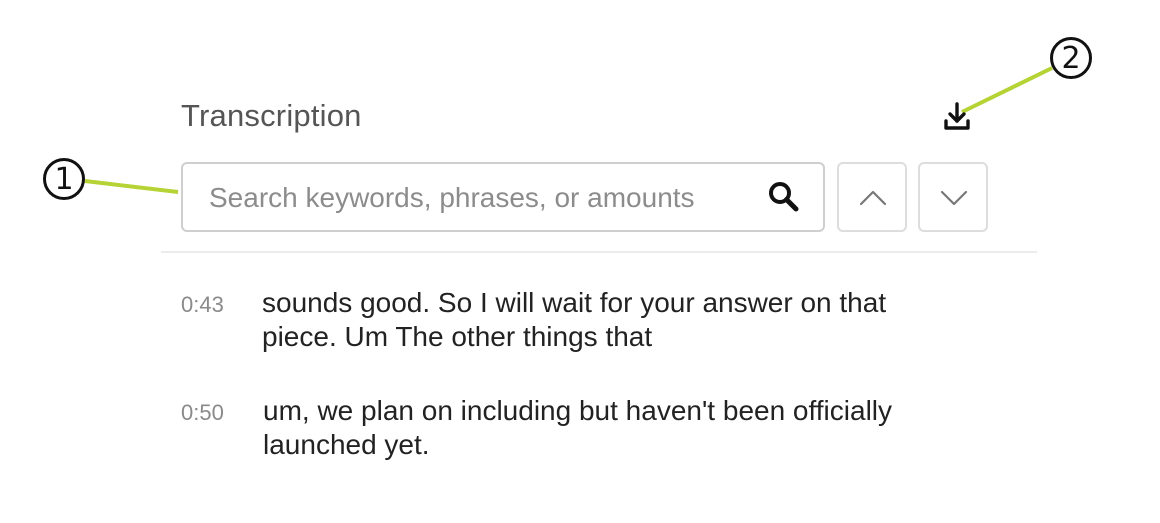 This screenshot has height=523, width=1160. What do you see at coordinates (784, 197) in the screenshot?
I see `search-icon` at bounding box center [784, 197].